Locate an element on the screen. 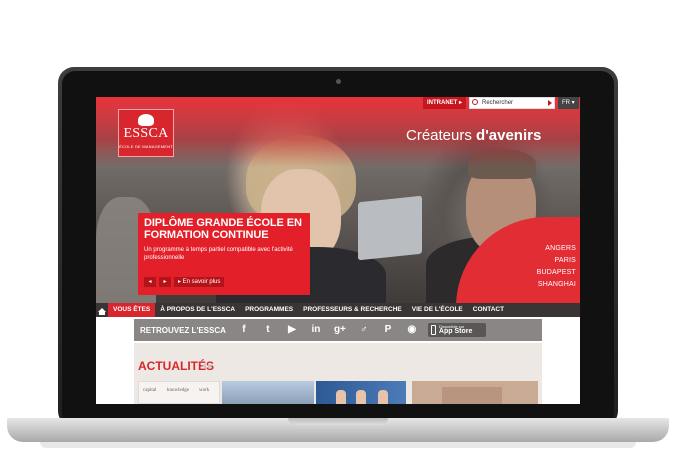 The width and height of the screenshot is (677, 453). campus-link: PARIS is located at coordinates (526, 261).